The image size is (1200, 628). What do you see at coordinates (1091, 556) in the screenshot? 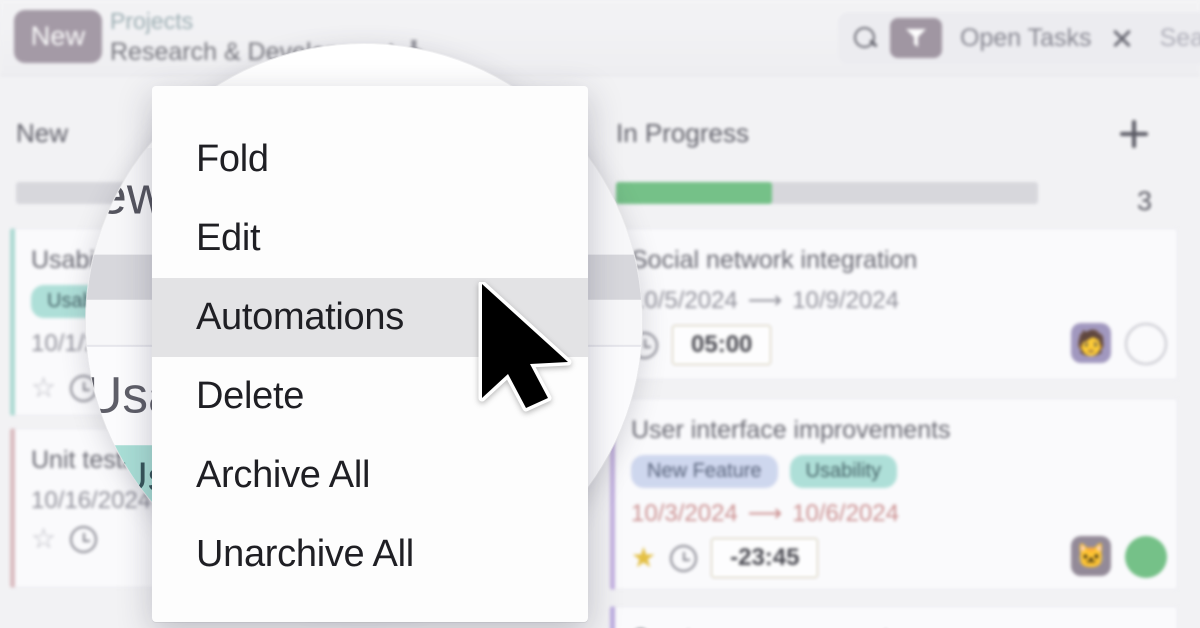
I see `avatar: 🐱` at bounding box center [1091, 556].